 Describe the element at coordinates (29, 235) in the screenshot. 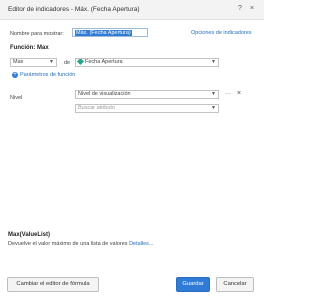

I see `function-signature: Max(ValueList)` at that location.